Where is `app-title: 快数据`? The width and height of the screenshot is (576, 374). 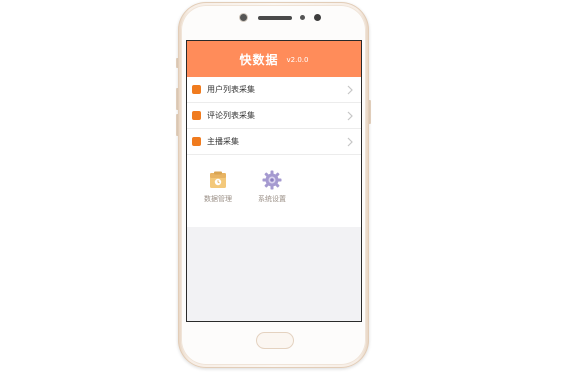
app-title: 快数据 is located at coordinates (259, 59).